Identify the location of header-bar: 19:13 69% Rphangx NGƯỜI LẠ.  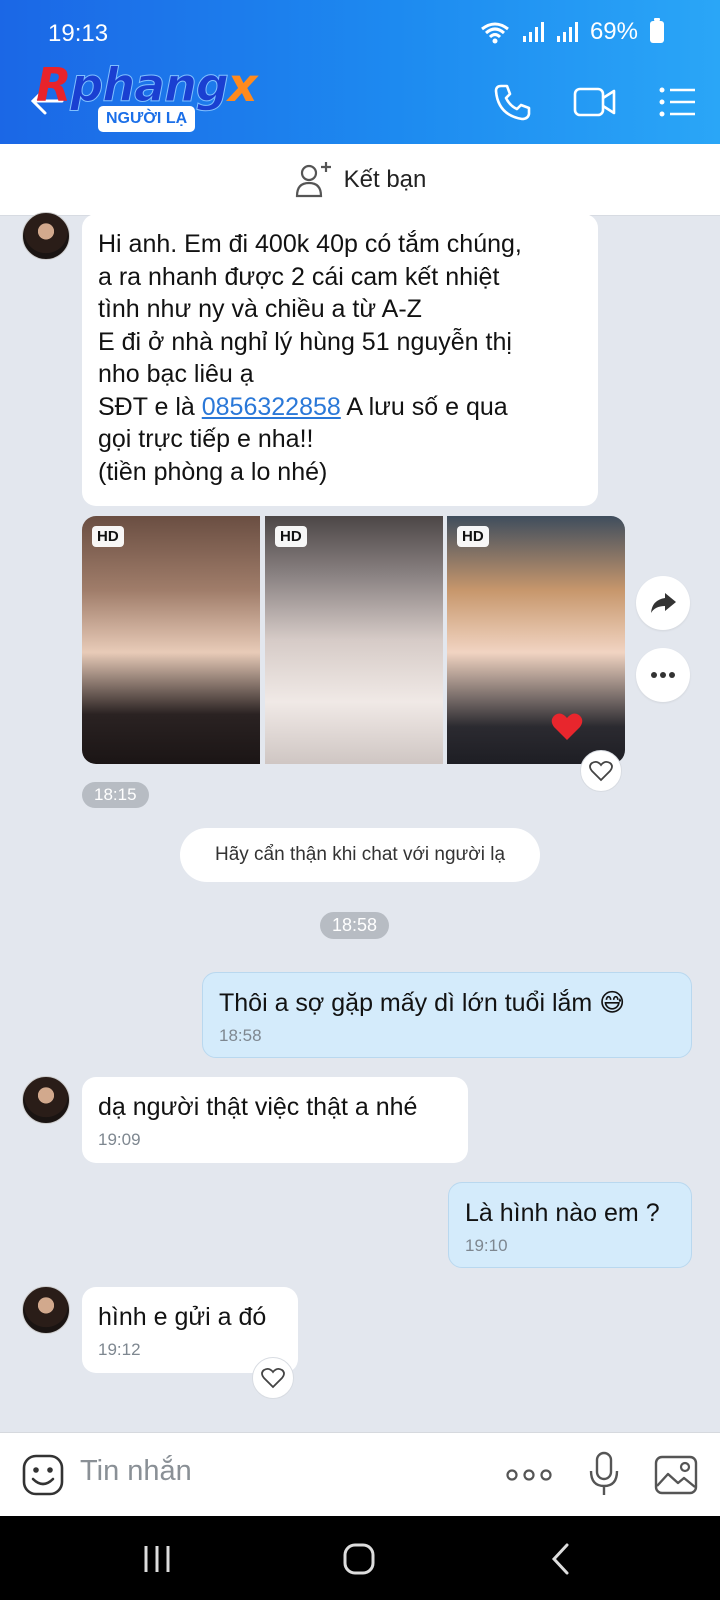
(360, 72).